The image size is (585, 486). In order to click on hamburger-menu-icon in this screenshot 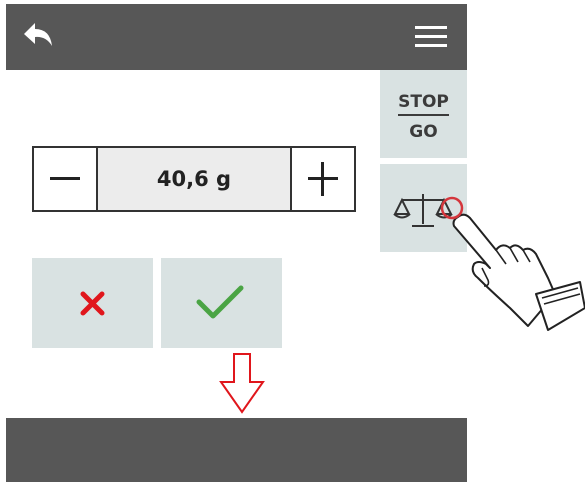, I will do `click(431, 36)`.